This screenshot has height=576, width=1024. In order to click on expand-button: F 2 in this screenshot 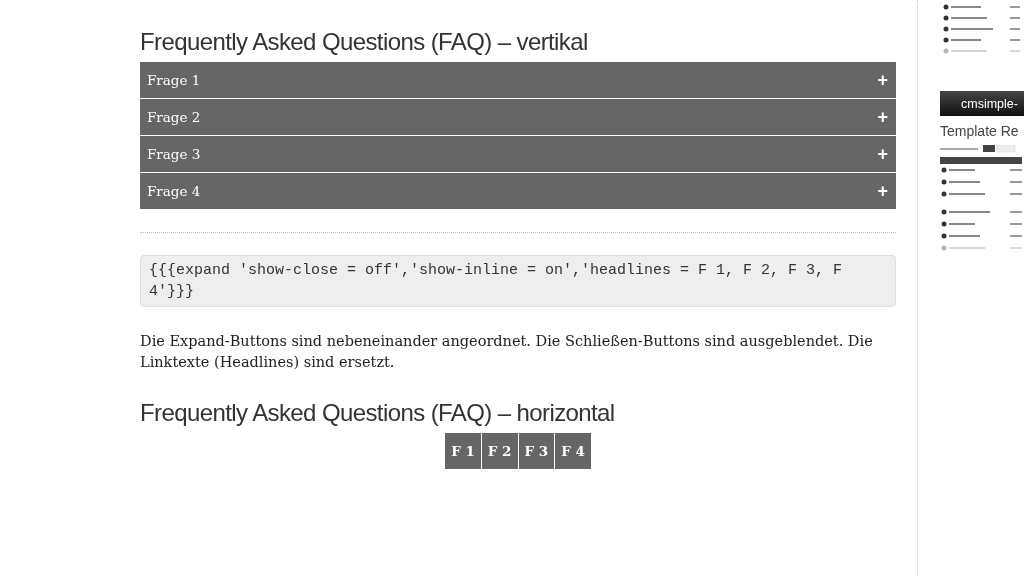, I will do `click(499, 451)`.